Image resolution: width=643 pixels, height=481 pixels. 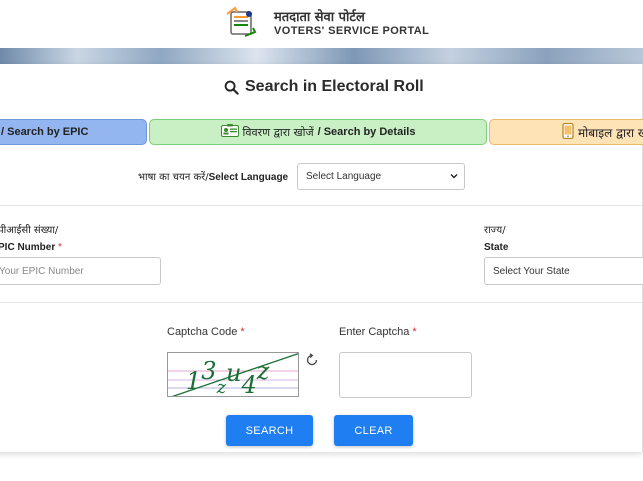 I want to click on epic-label: पीआईसी संख्या/ PIC Number *, so click(x=31, y=239).